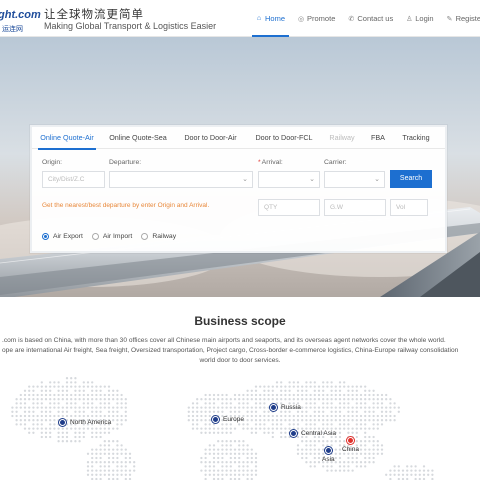 This screenshot has width=480, height=480. I want to click on tab-fba: FBA, so click(378, 138).